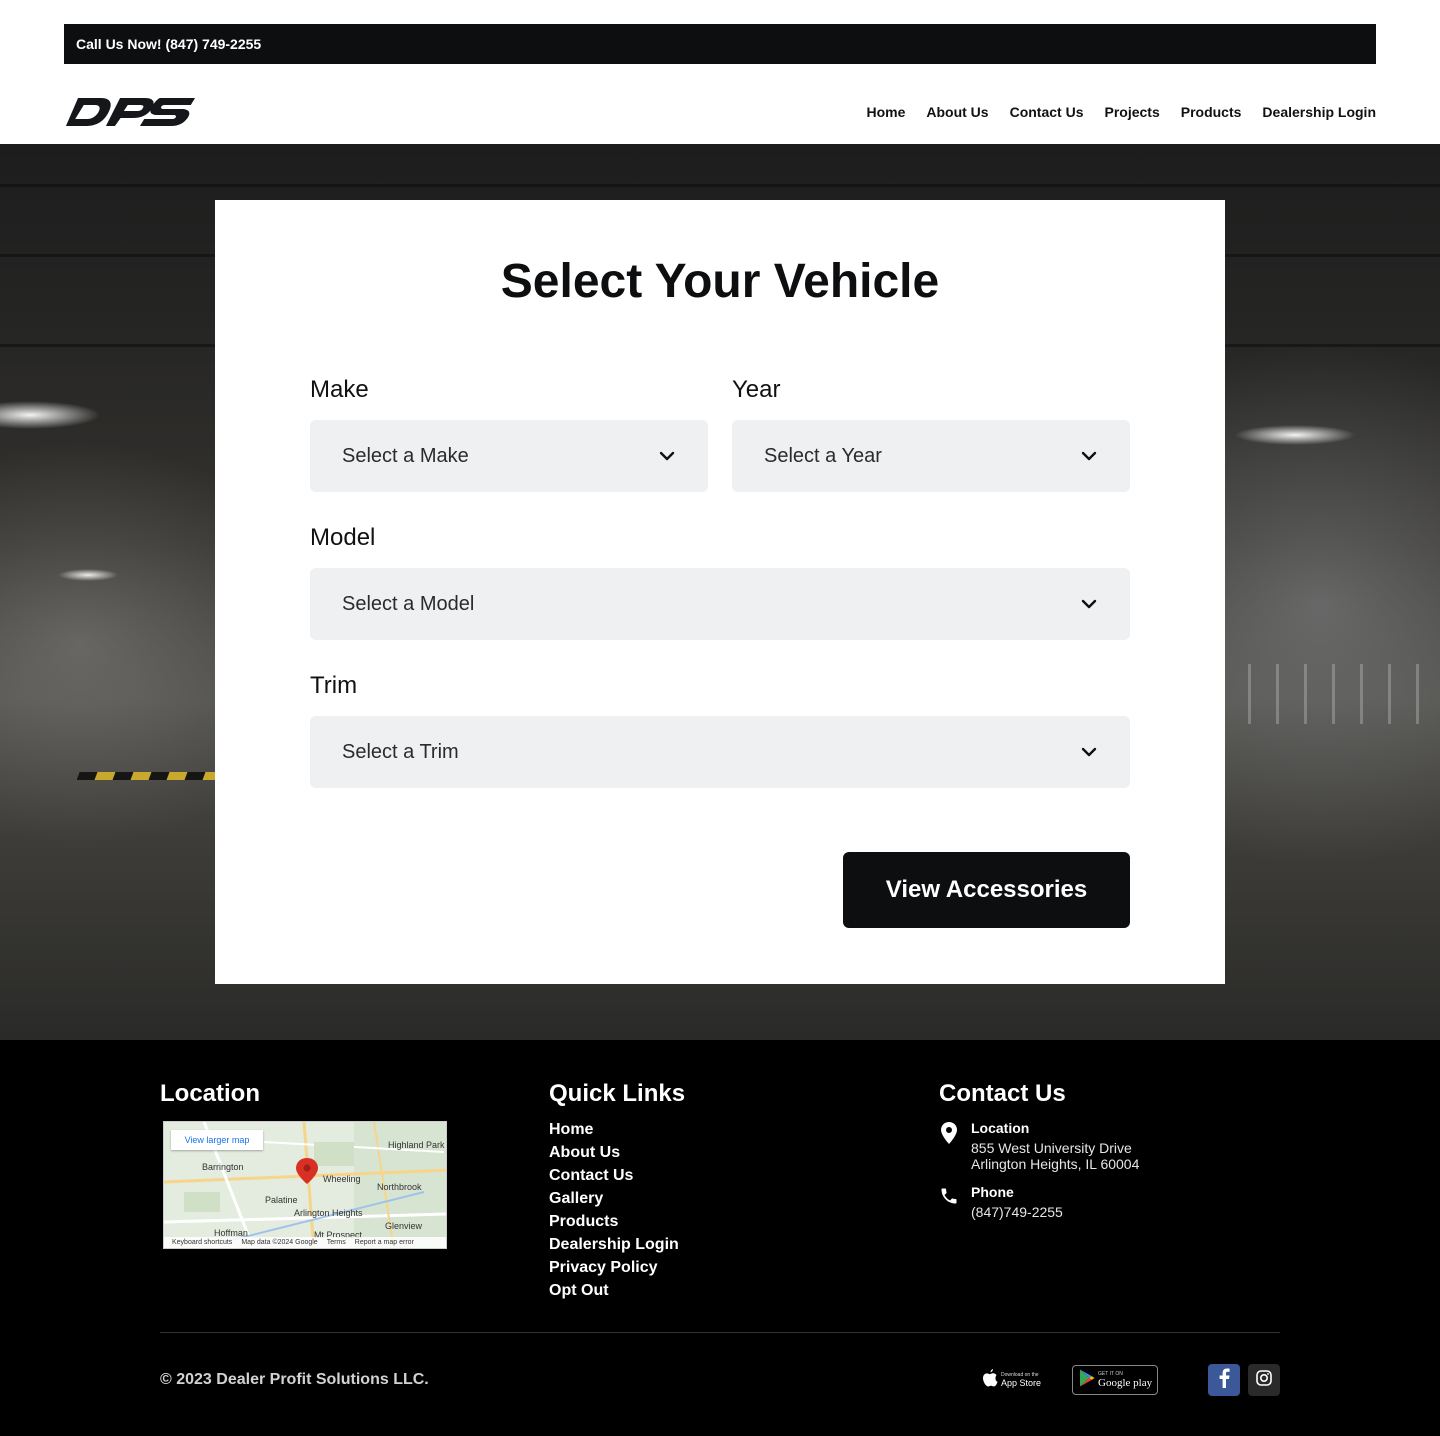  What do you see at coordinates (408, 603) in the screenshot?
I see `model-select-value: Select a Model` at bounding box center [408, 603].